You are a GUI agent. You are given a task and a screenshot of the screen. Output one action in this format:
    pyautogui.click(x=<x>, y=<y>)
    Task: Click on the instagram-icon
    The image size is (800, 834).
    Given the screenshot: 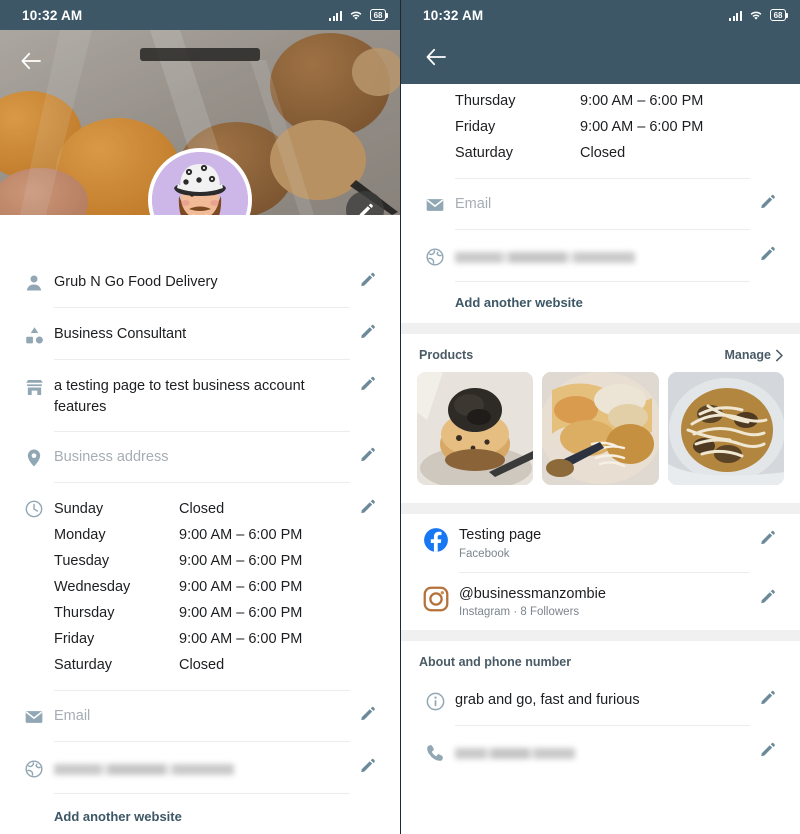 What is the action you would take?
    pyautogui.click(x=436, y=592)
    